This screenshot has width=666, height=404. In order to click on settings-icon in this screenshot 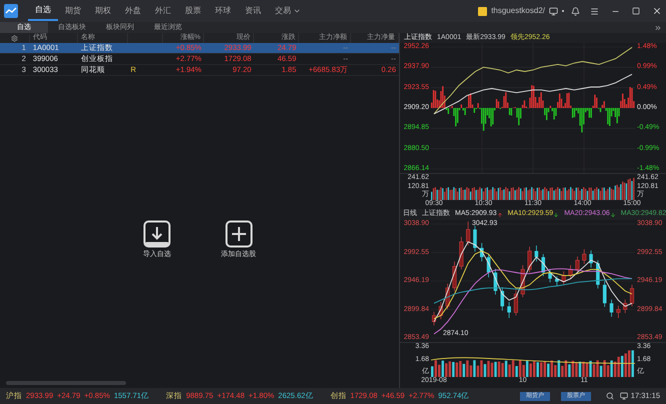, I will do `click(14, 38)`.